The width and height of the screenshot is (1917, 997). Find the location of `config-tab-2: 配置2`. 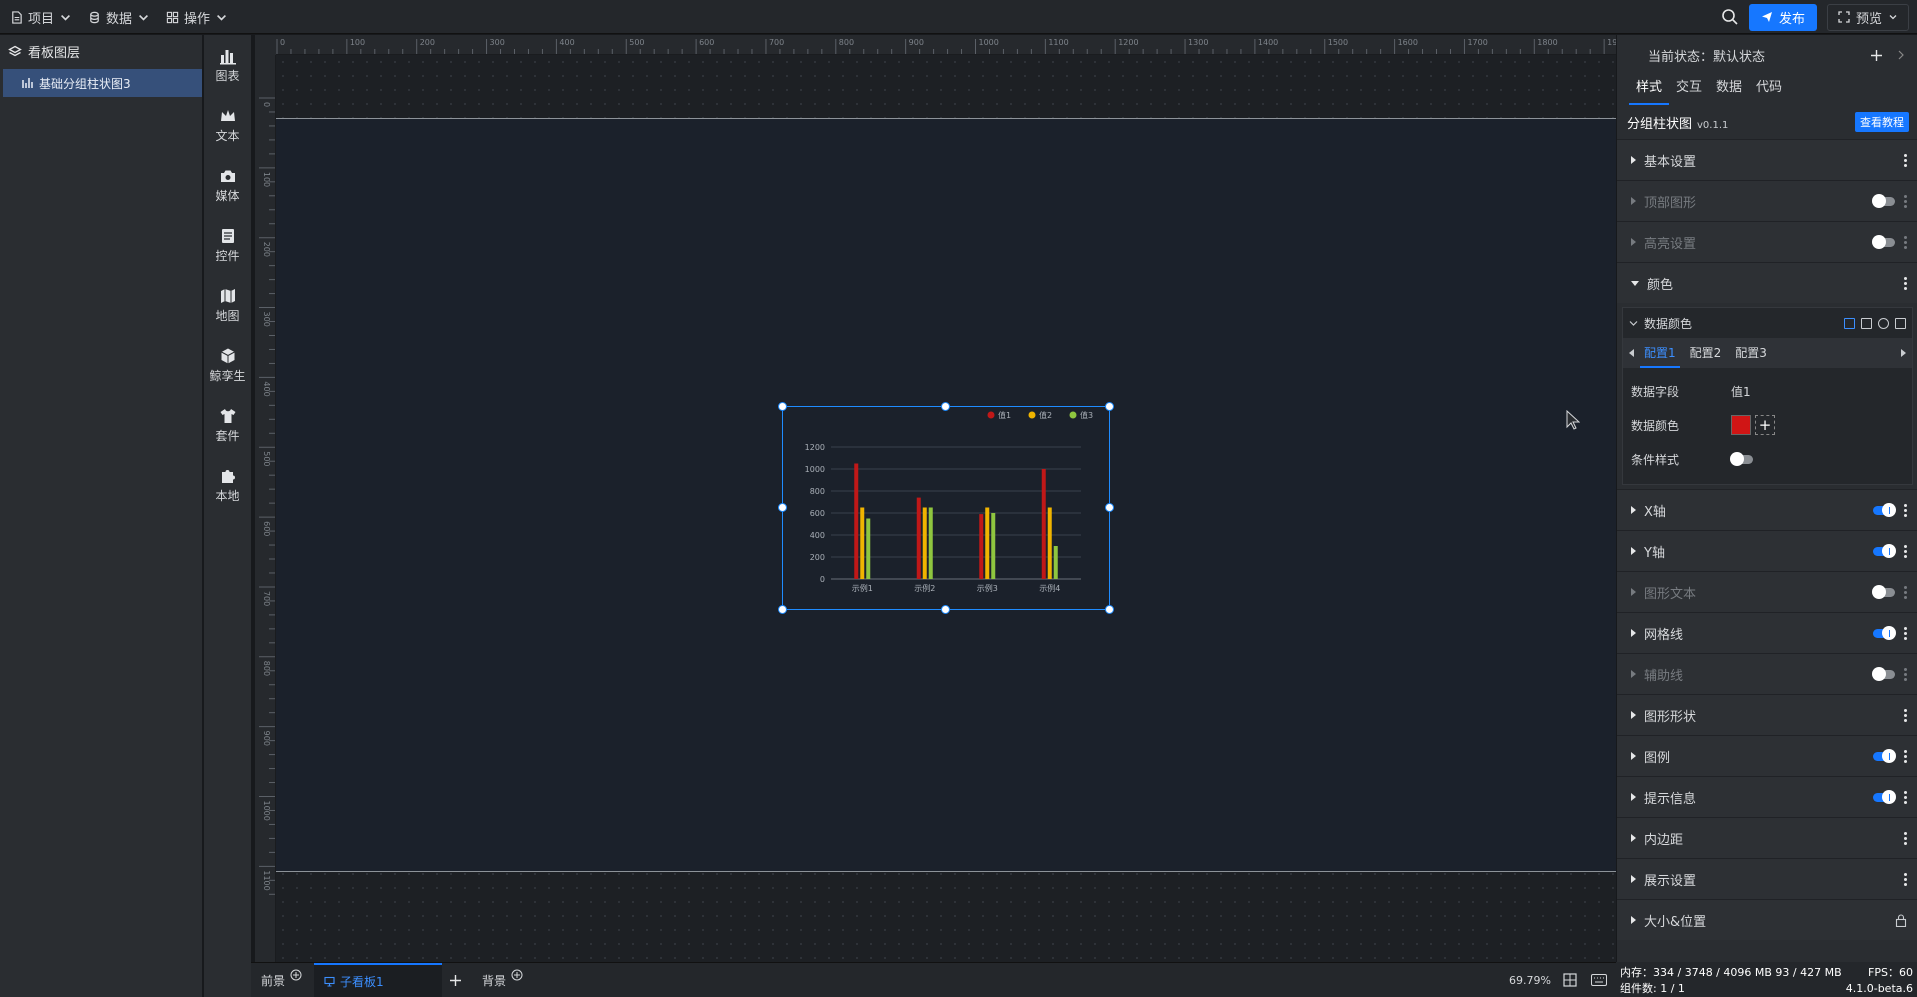

config-tab-2: 配置2 is located at coordinates (1706, 353).